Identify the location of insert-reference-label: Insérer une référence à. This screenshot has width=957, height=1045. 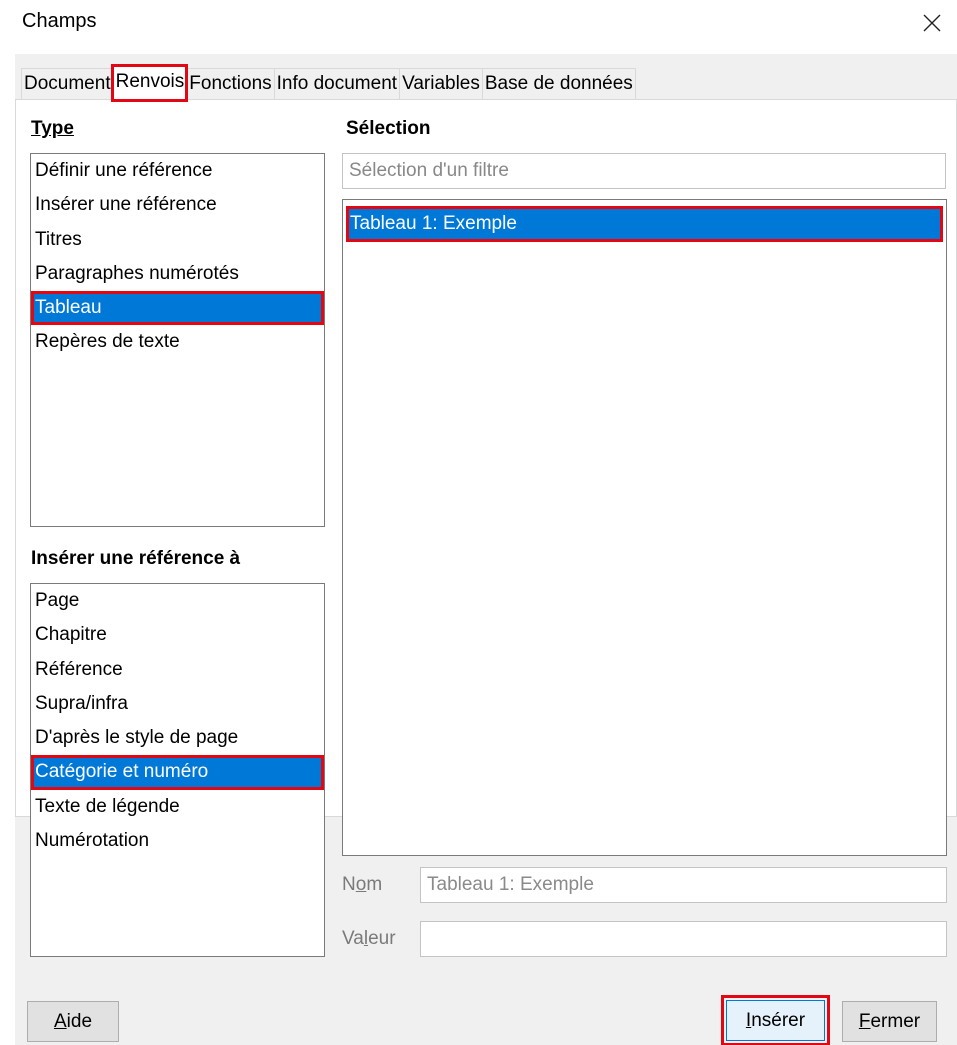
(136, 558).